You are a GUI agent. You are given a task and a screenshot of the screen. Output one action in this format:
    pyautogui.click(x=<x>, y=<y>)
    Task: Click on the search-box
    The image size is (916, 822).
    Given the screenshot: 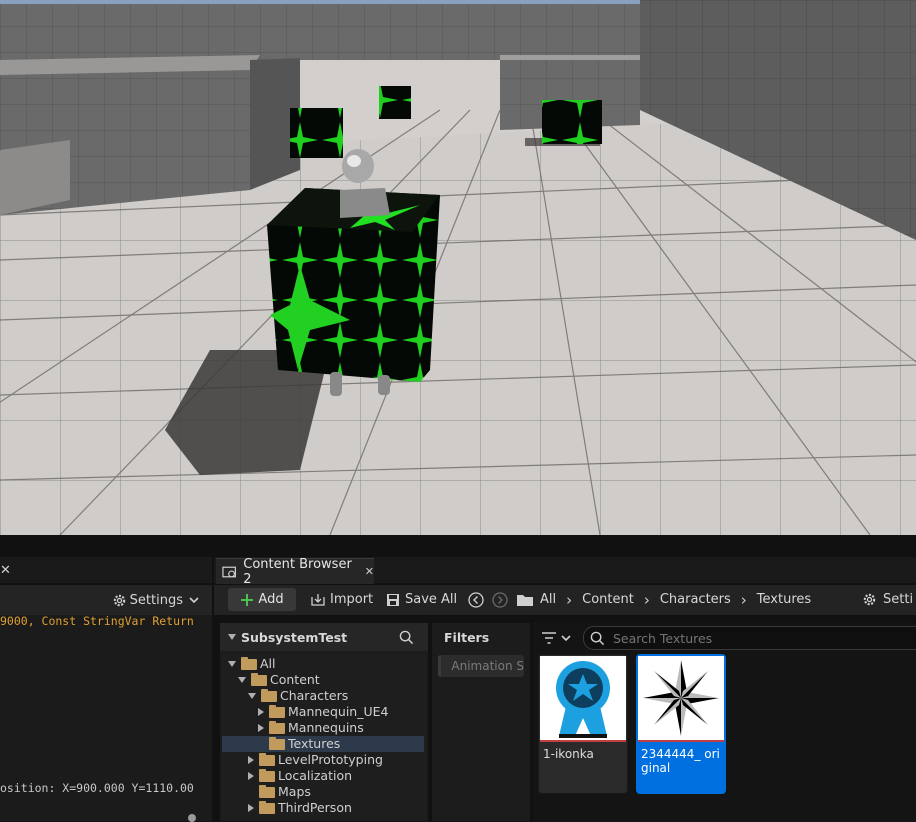 What is the action you would take?
    pyautogui.click(x=749, y=638)
    